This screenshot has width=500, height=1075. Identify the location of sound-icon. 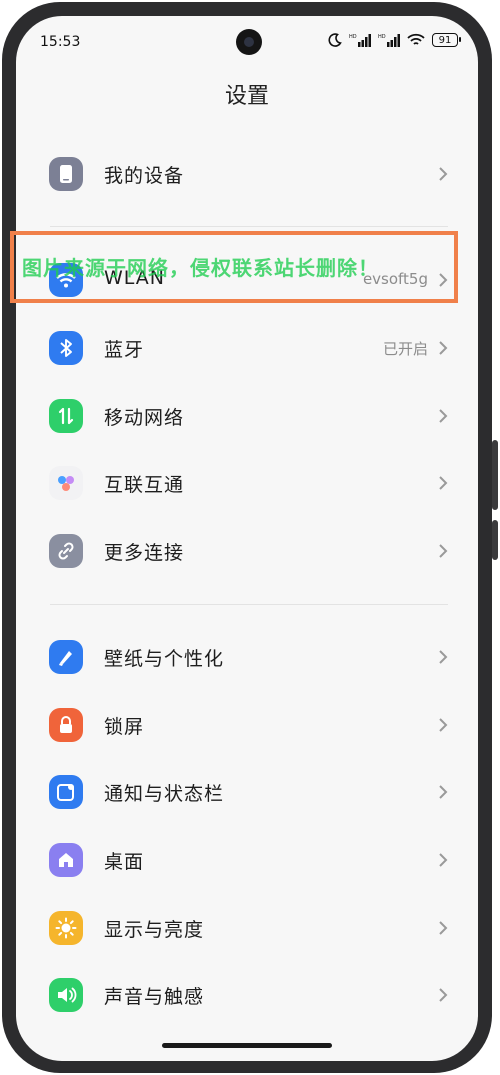
(66, 995).